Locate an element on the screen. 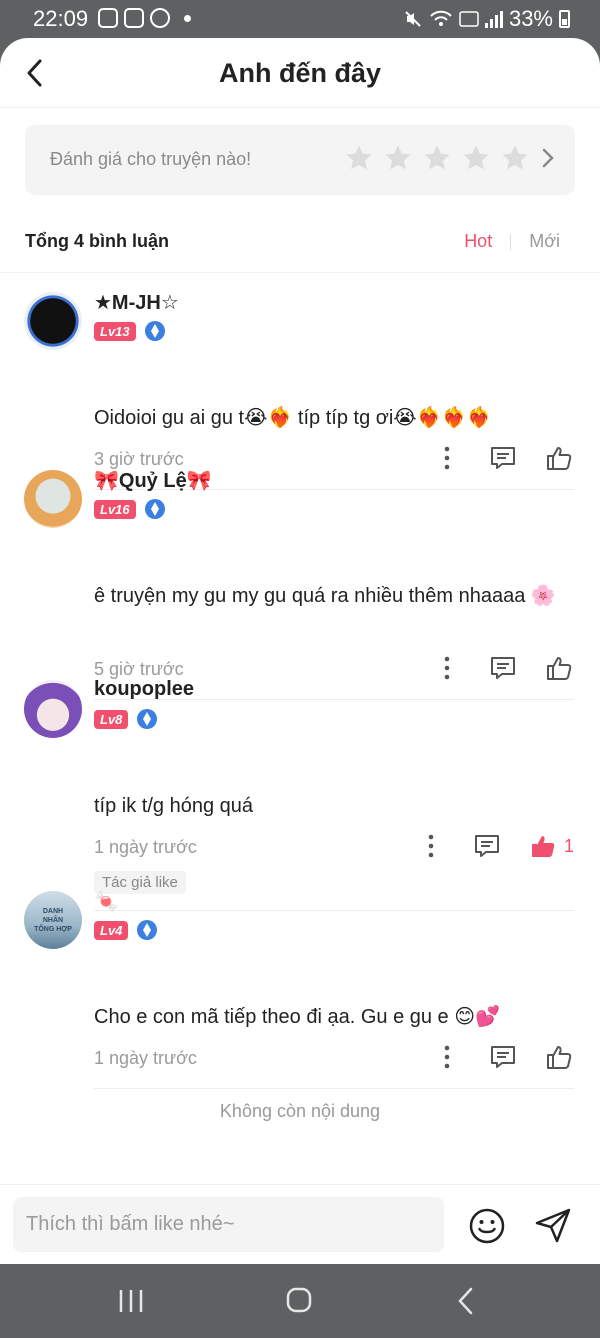 The image size is (600, 1338). user-badges: Lv13 is located at coordinates (130, 331).